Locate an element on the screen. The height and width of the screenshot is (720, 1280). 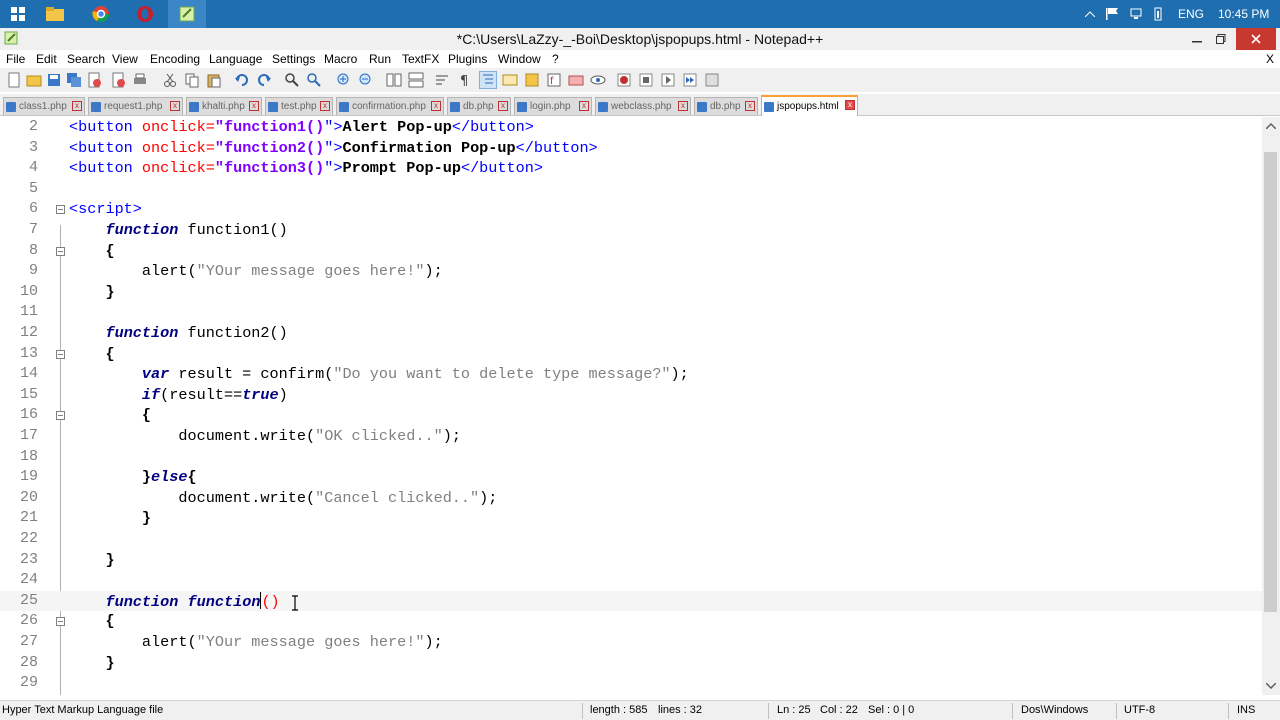
taskbar-opera-button is located at coordinates (145, 14).